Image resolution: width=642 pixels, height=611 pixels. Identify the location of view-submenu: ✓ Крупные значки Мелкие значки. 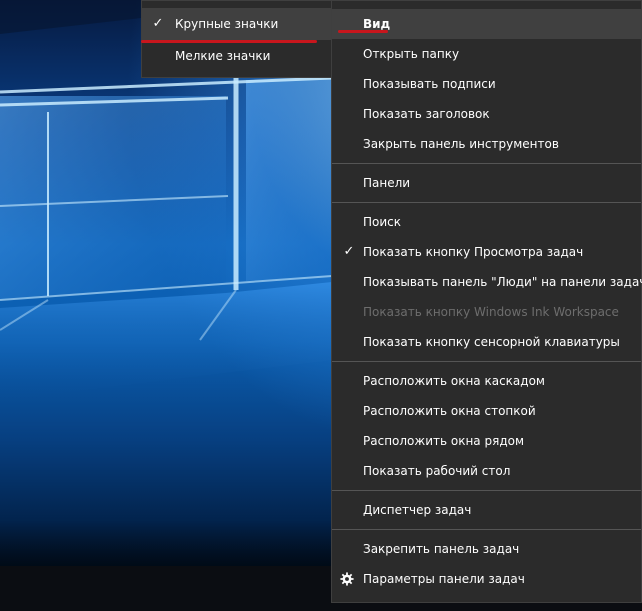
(236, 39).